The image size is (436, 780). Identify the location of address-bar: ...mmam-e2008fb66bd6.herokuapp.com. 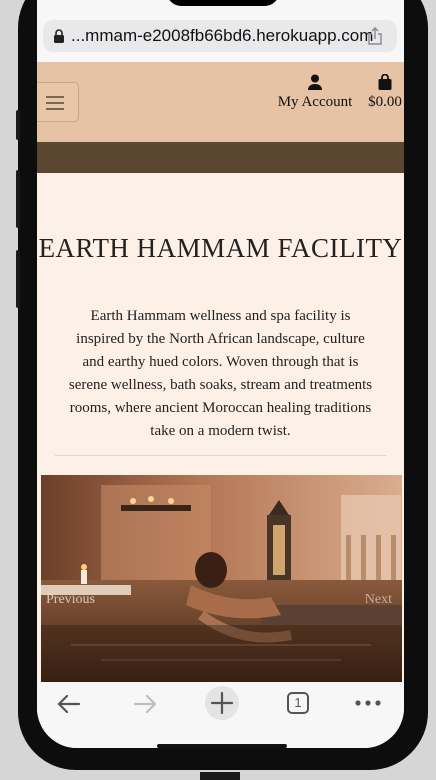
(220, 36).